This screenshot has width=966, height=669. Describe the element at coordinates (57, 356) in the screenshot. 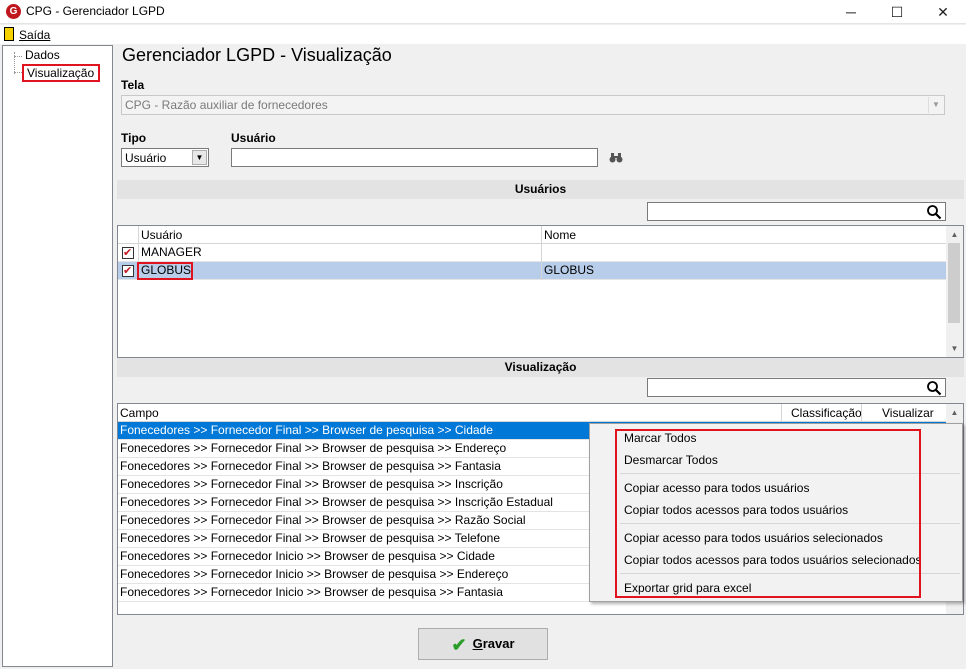

I see `navigation-tree: Dados Visualização` at that location.